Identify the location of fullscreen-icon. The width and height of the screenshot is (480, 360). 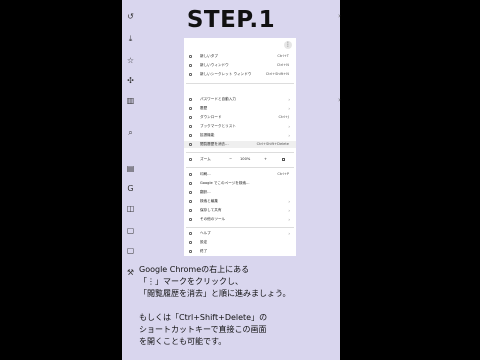
(283, 159).